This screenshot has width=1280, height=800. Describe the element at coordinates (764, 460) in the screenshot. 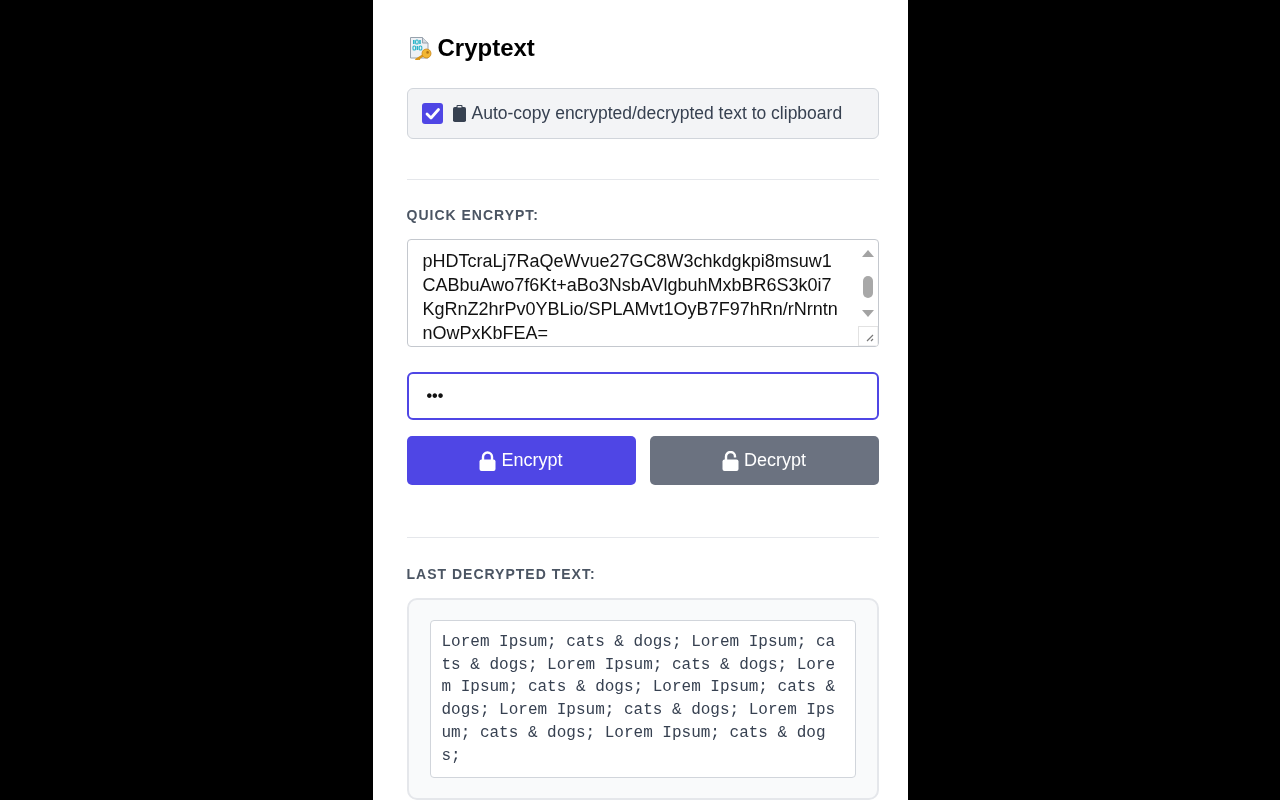

I see `decrypt-button: Decrypt` at that location.